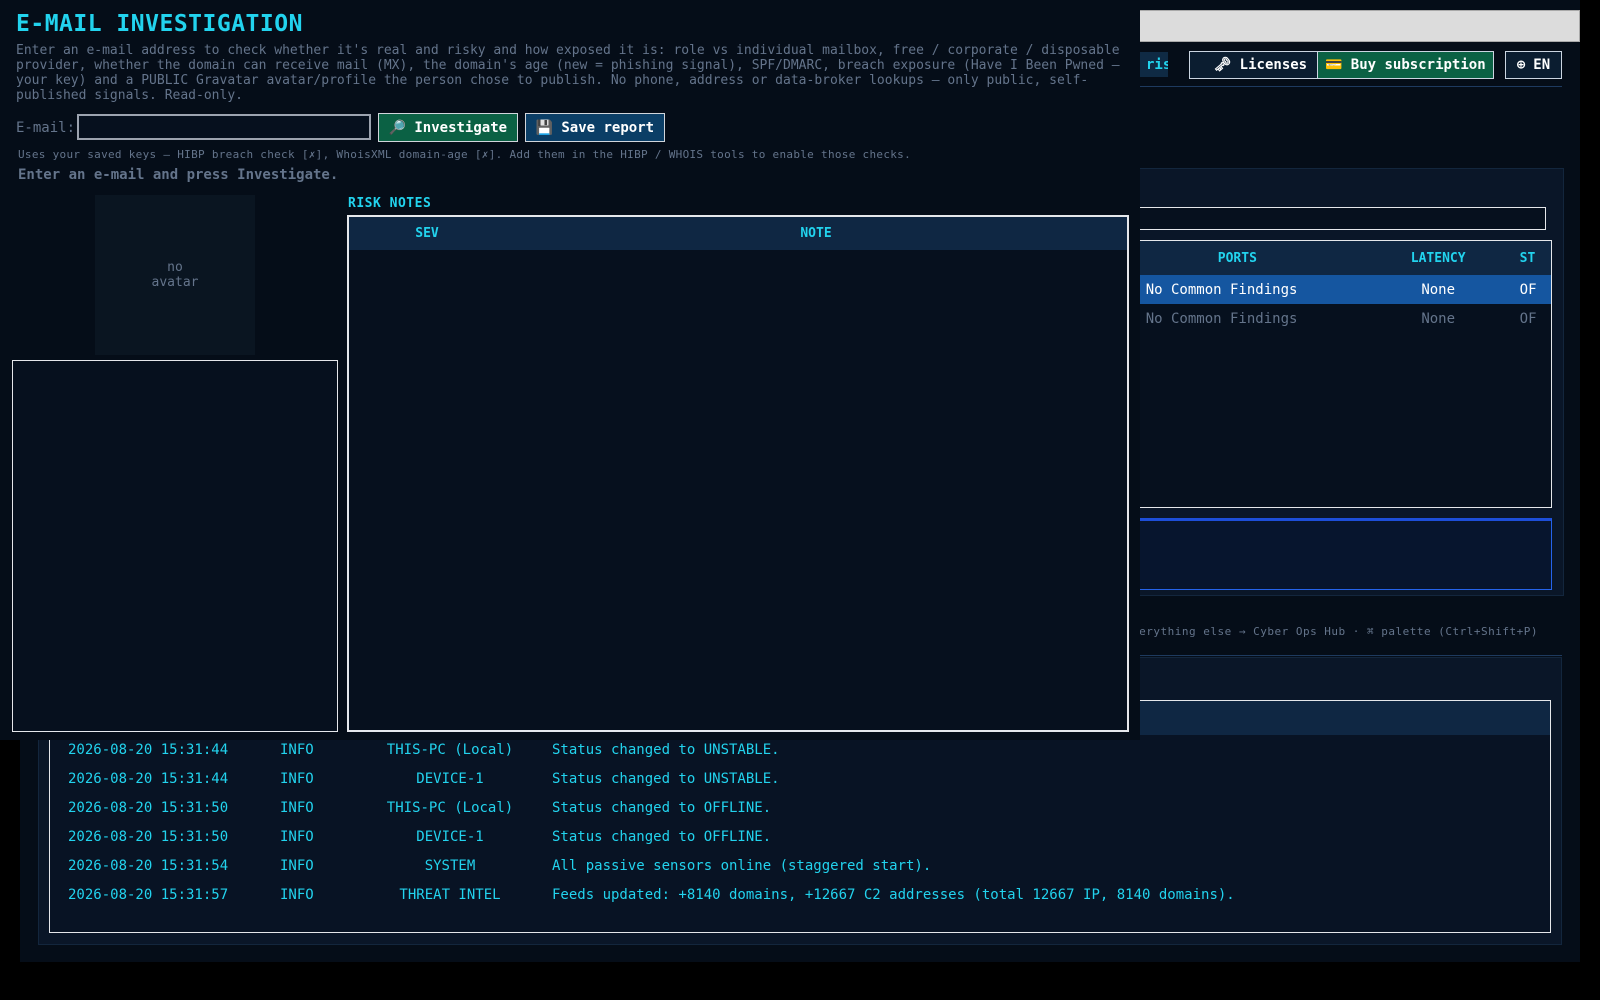 This screenshot has height=1000, width=1600. I want to click on email-label: E-mail:, so click(46, 128).